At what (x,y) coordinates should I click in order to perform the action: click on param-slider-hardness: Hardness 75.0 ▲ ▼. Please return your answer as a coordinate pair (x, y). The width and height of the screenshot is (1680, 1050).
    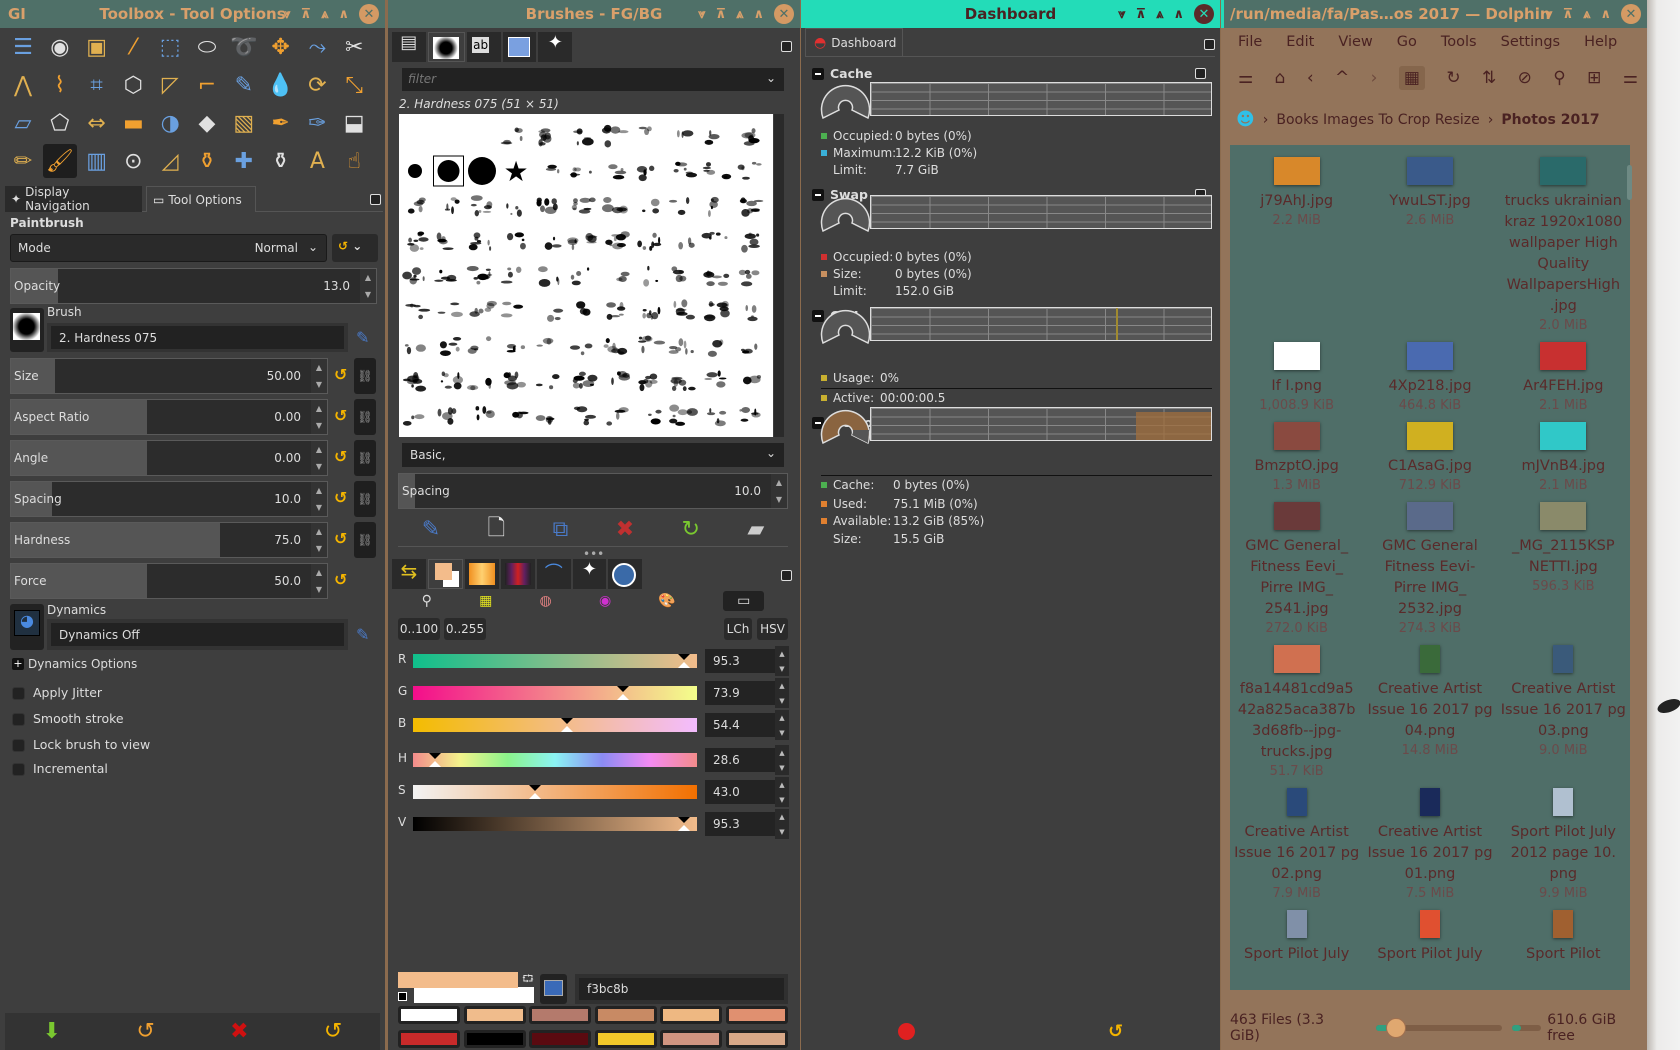
    Looking at the image, I should click on (169, 540).